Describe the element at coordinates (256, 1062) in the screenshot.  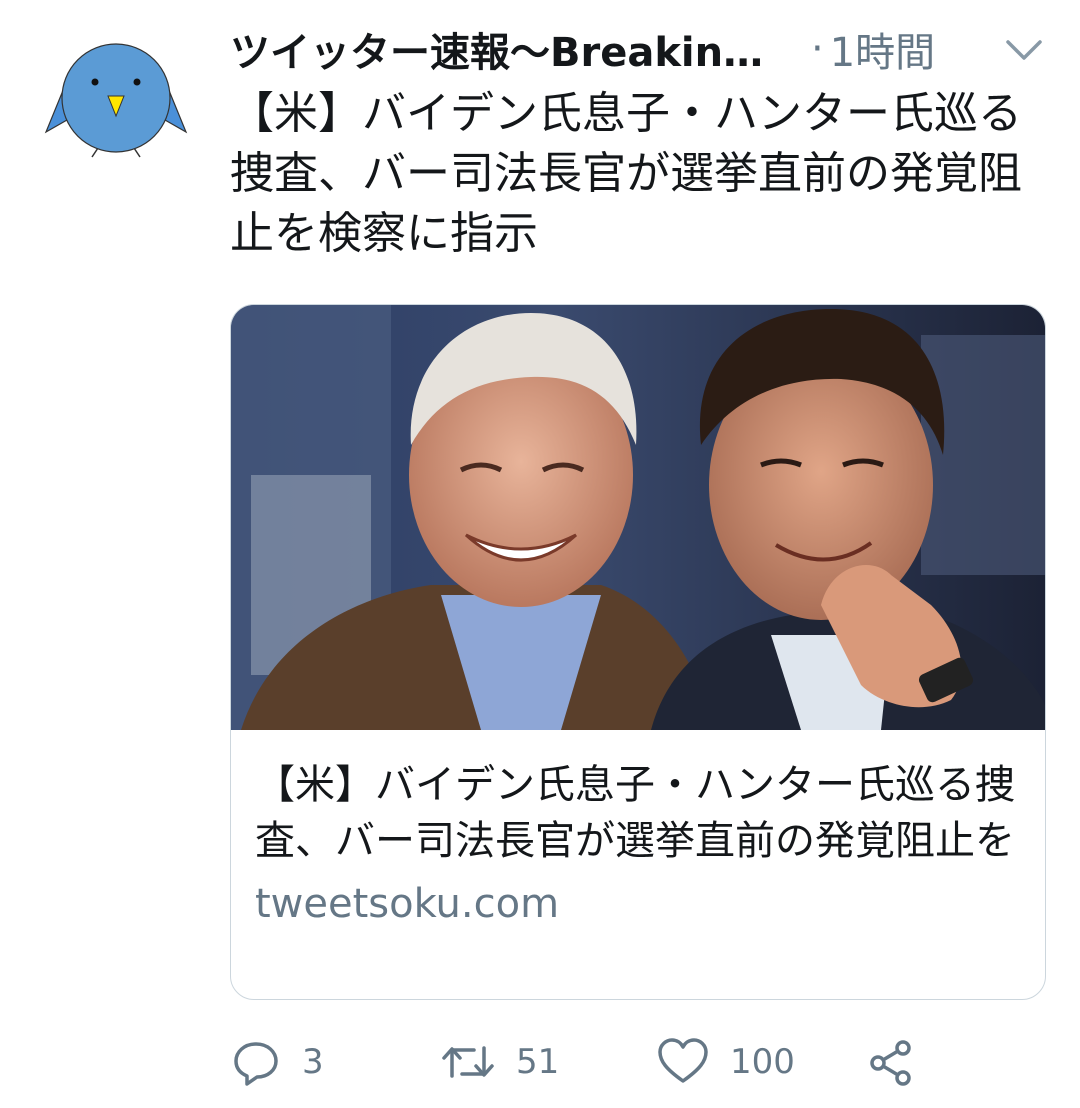
I see `reply-icon` at that location.